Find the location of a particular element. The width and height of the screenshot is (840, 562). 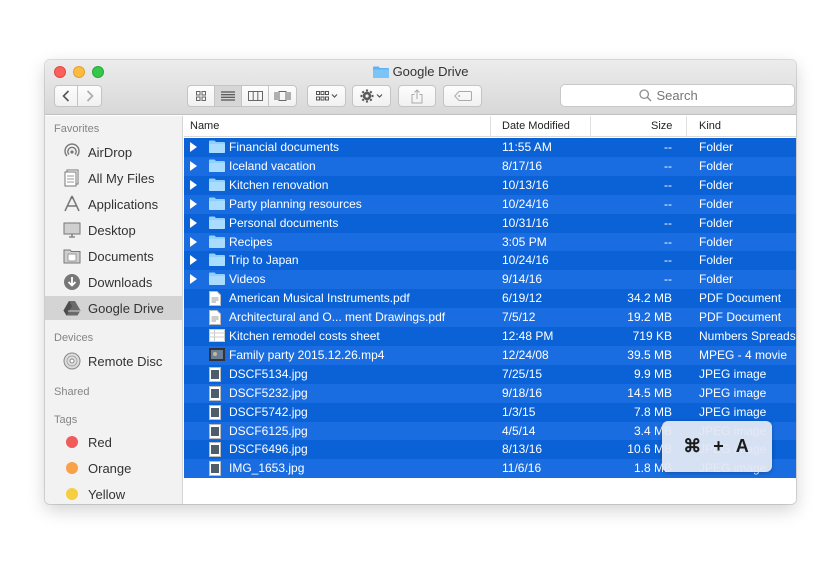

coverflow-view-icon is located at coordinates (282, 96).